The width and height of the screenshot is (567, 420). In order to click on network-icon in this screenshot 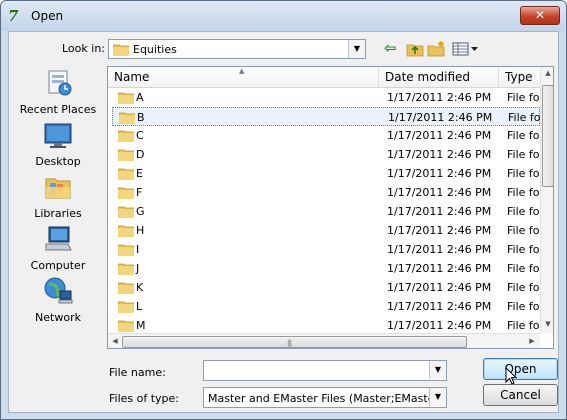, I will do `click(58, 291)`.